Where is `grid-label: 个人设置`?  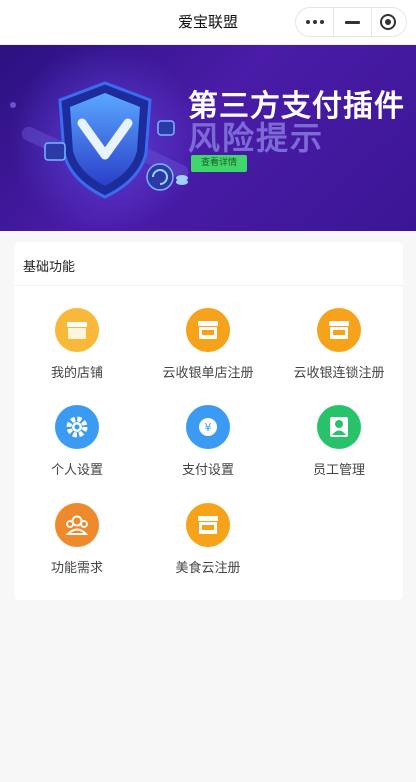
grid-label: 个人设置 is located at coordinates (76, 470).